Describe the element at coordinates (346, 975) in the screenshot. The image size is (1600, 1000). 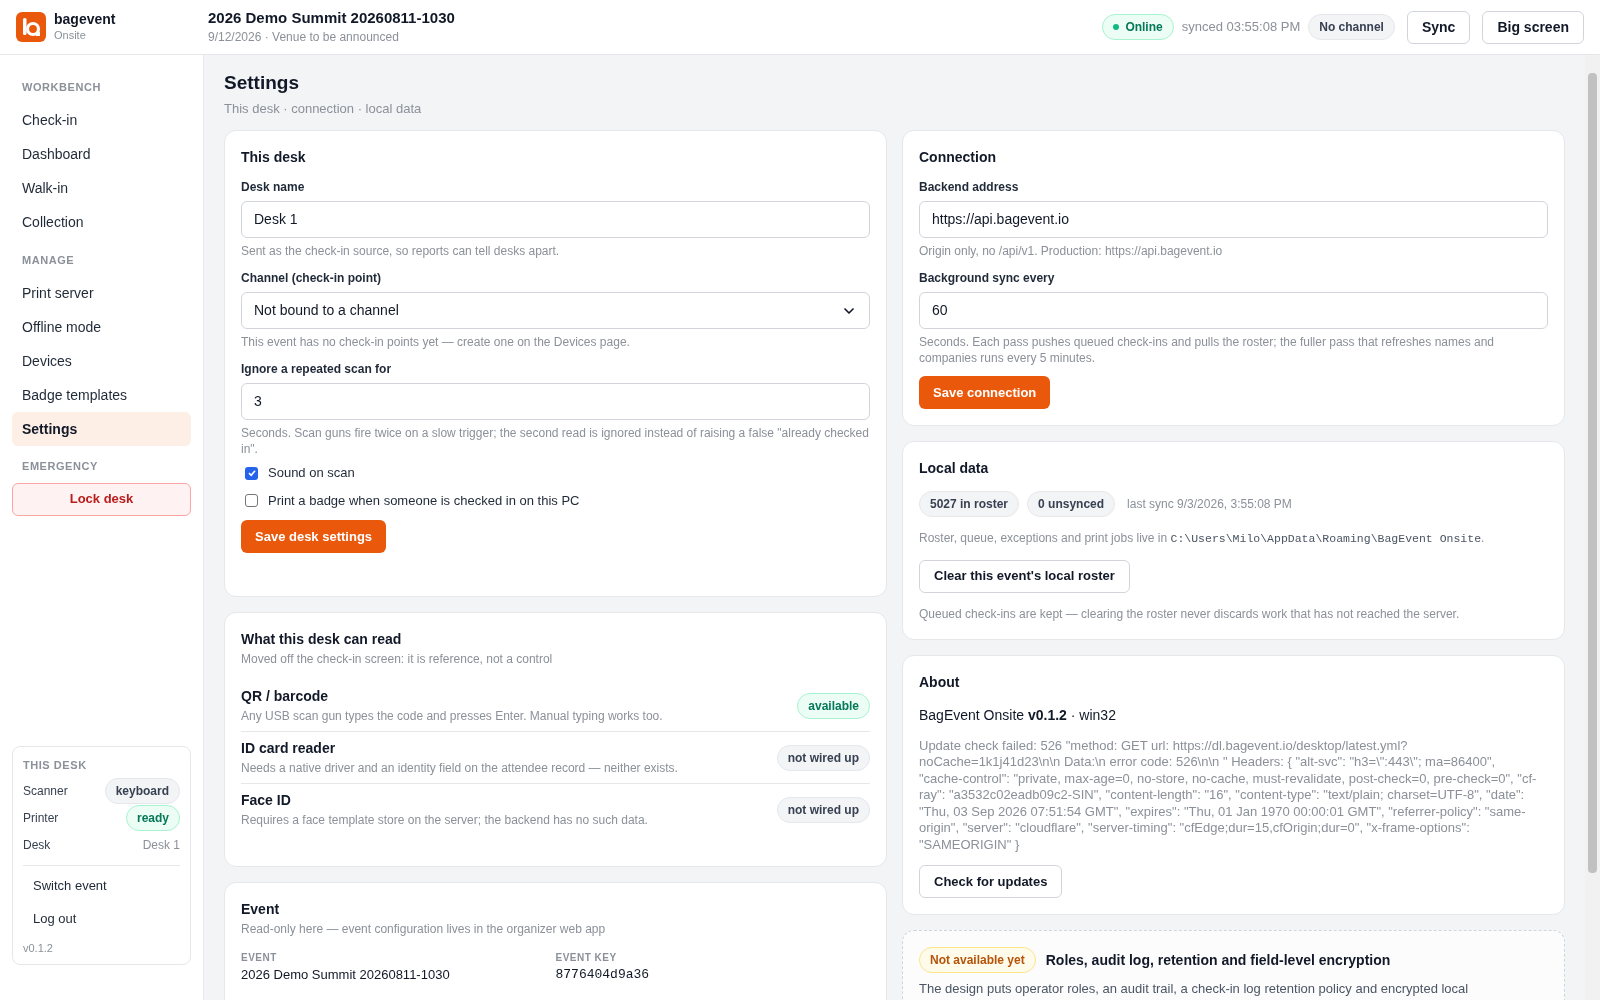
I see `event-field-value: 2026 Demo Summit 20260811-1030` at that location.